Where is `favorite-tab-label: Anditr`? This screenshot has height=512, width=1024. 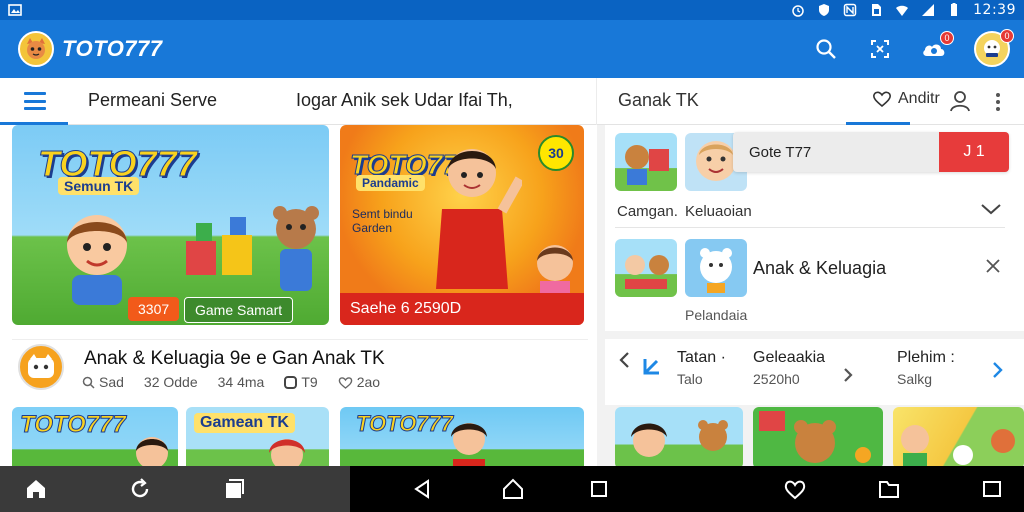 favorite-tab-label: Anditr is located at coordinates (919, 98).